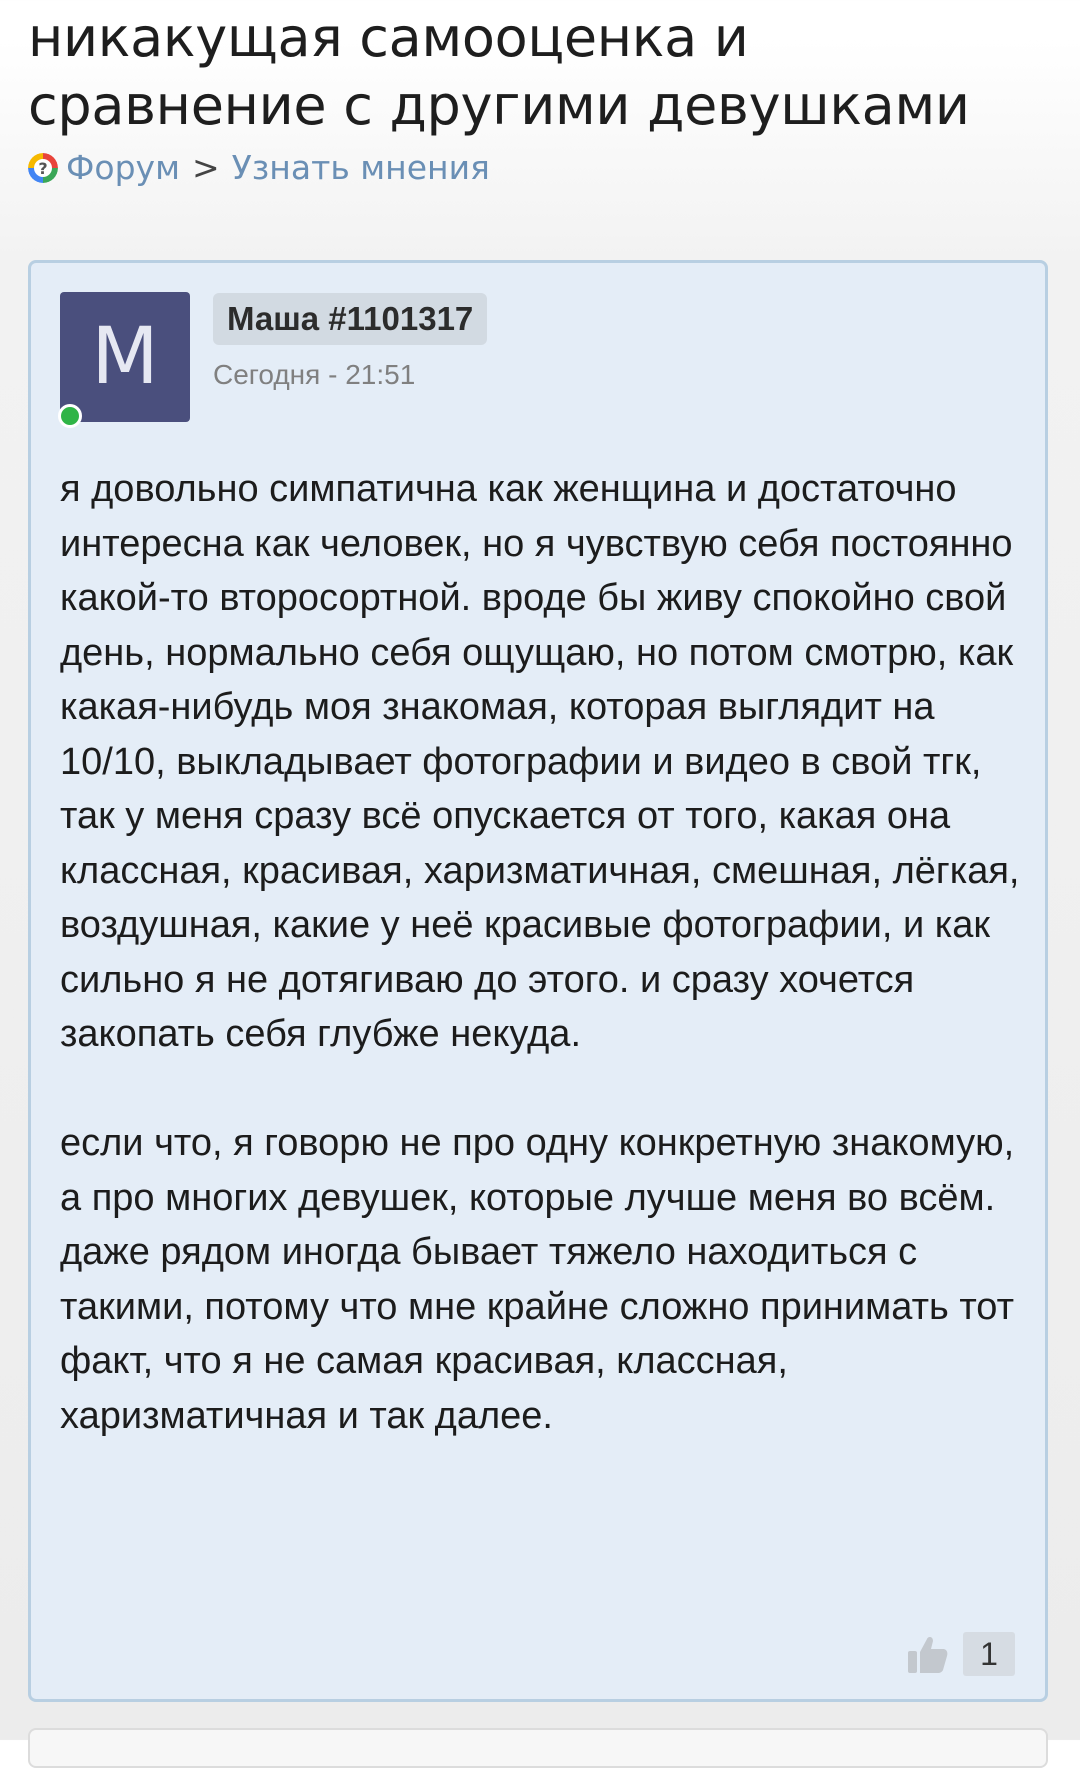  I want to click on online-status-dot, so click(70, 416).